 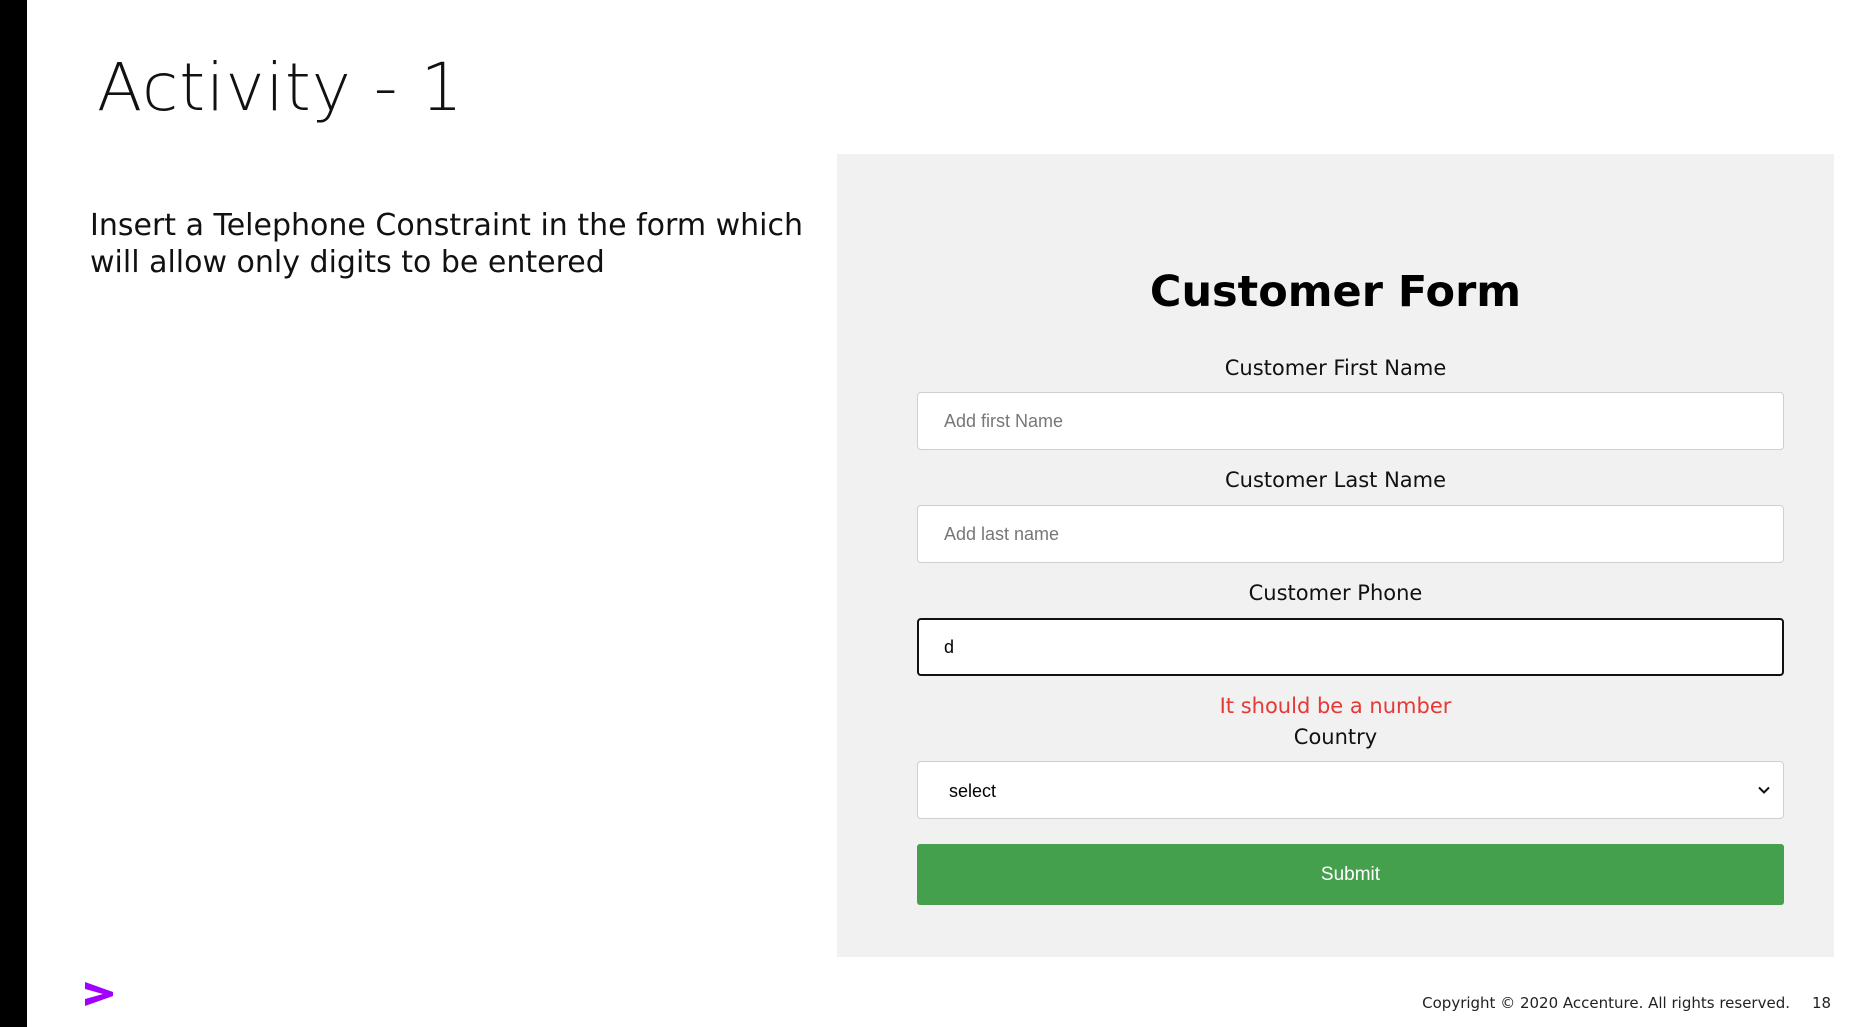 What do you see at coordinates (1335, 480) in the screenshot?
I see `last-name-label: Customer Last Name` at bounding box center [1335, 480].